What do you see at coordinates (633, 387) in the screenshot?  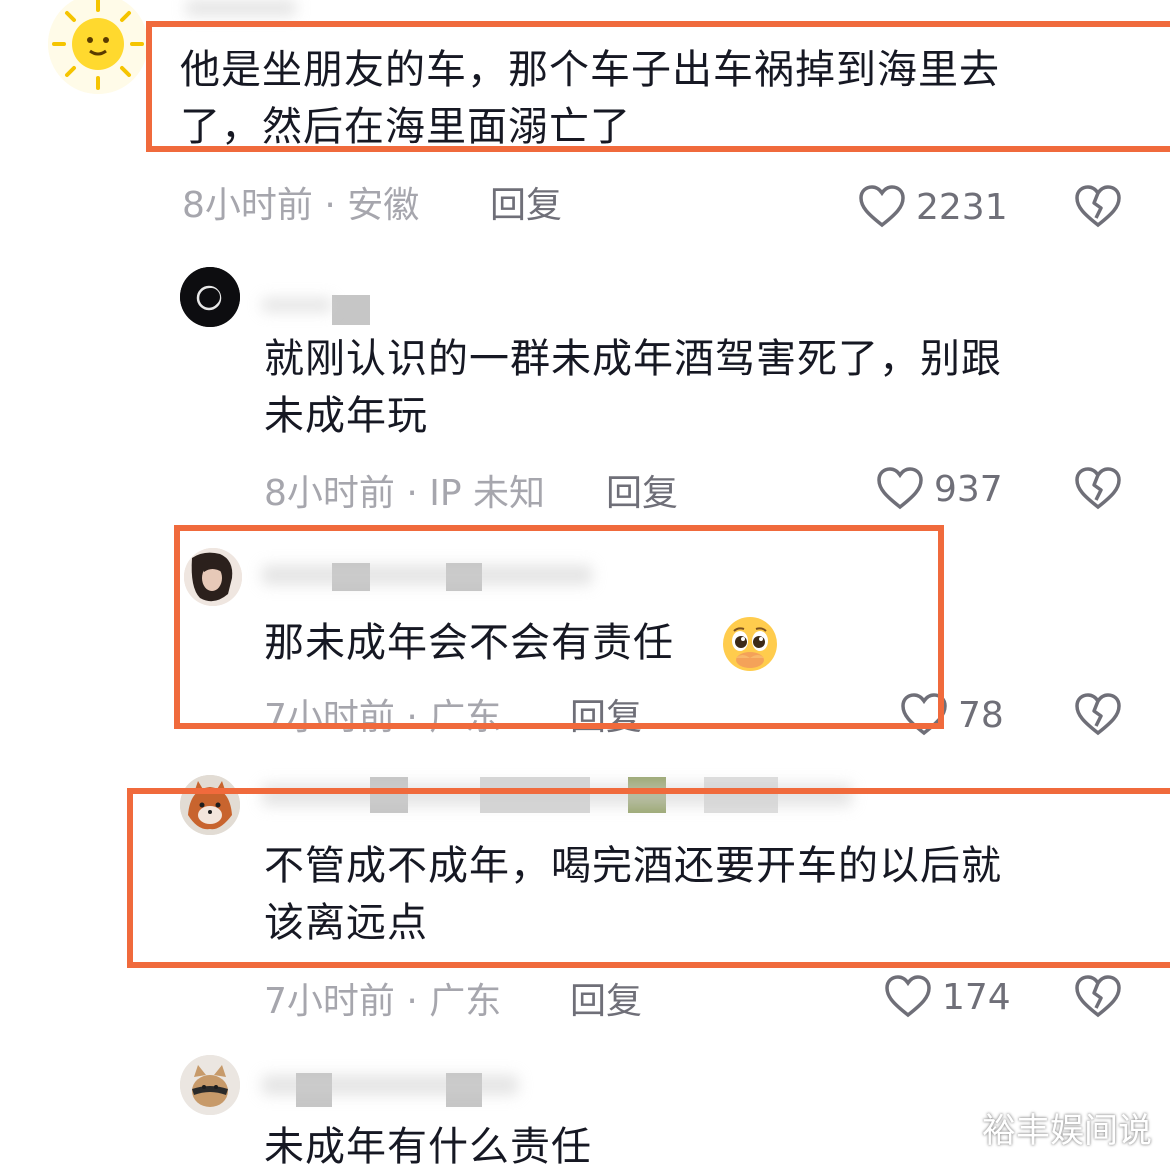 I see `comment-text: 就刚认识的一群未成年酒驾害死了，别跟 未成年玩` at bounding box center [633, 387].